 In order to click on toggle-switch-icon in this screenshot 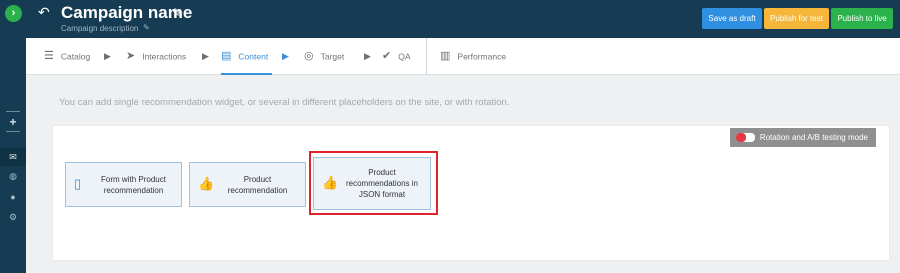, I will do `click(745, 138)`.